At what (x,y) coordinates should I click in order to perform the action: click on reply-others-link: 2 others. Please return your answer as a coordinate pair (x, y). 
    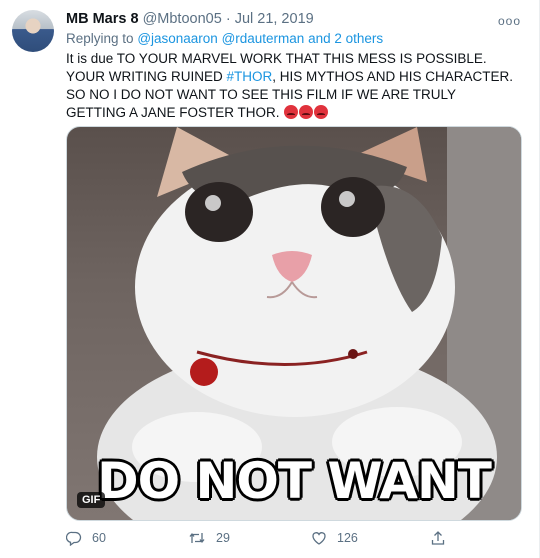
    Looking at the image, I should click on (358, 38).